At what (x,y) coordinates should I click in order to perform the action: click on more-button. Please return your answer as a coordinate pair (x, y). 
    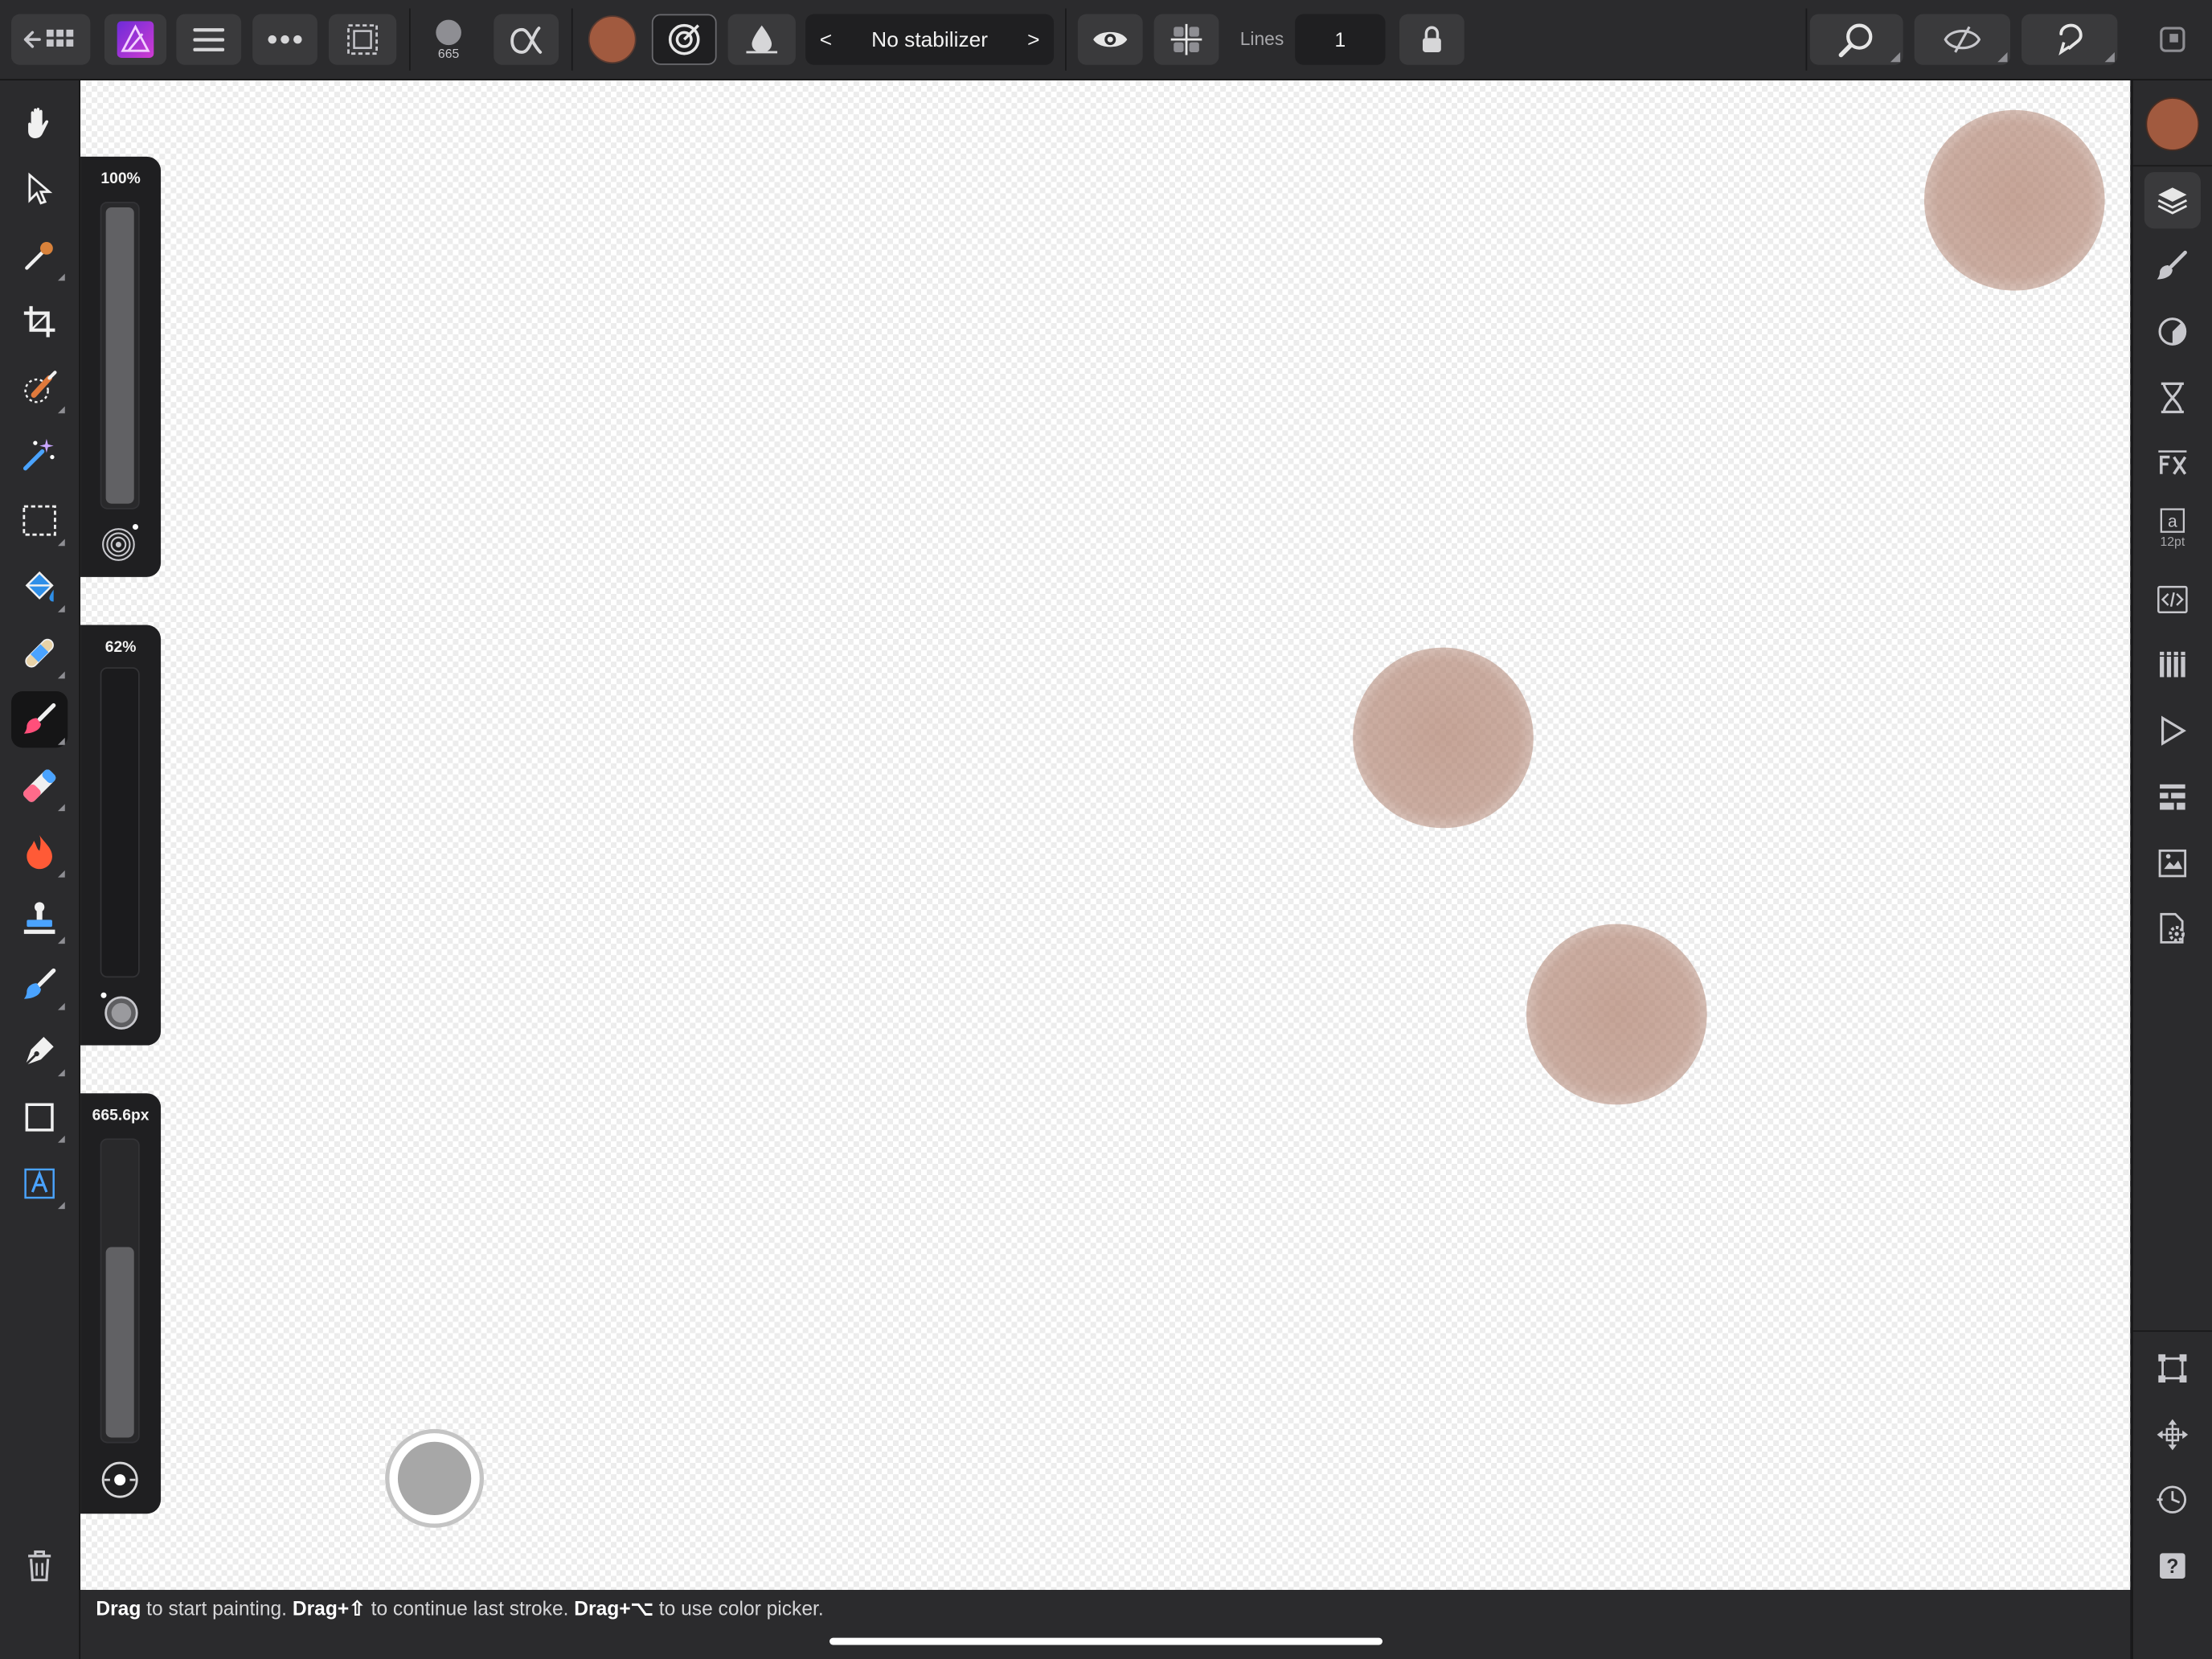
    Looking at the image, I should click on (284, 39).